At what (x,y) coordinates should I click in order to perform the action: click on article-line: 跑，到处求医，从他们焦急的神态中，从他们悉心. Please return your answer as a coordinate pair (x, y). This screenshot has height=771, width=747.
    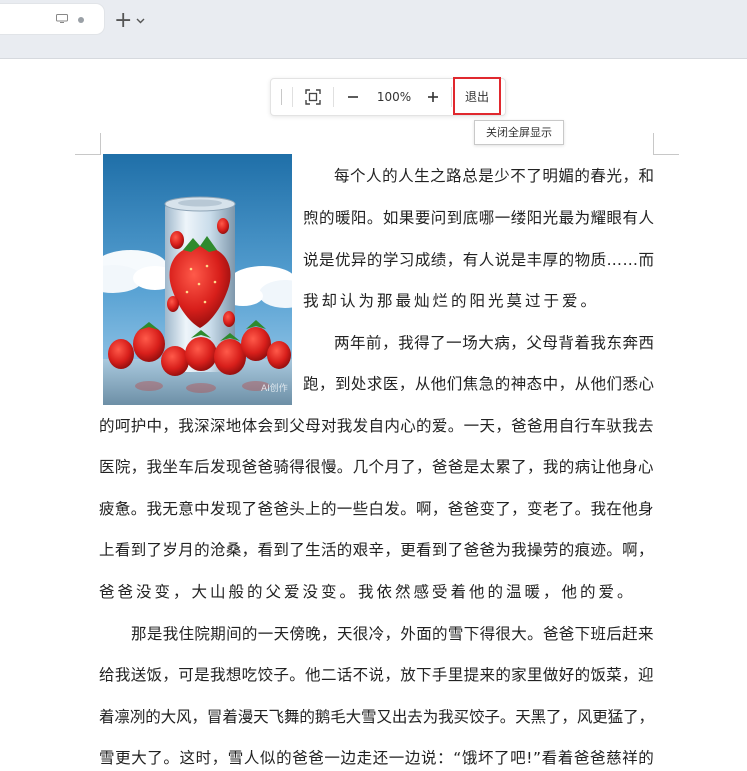
    Looking at the image, I should click on (478, 384).